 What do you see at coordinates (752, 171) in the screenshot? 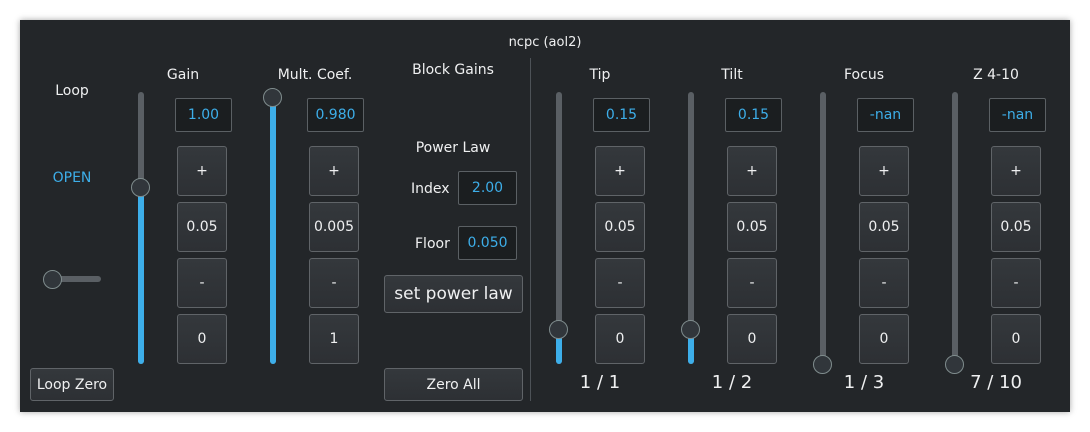
I see `block-tilt-plus-button: +` at bounding box center [752, 171].